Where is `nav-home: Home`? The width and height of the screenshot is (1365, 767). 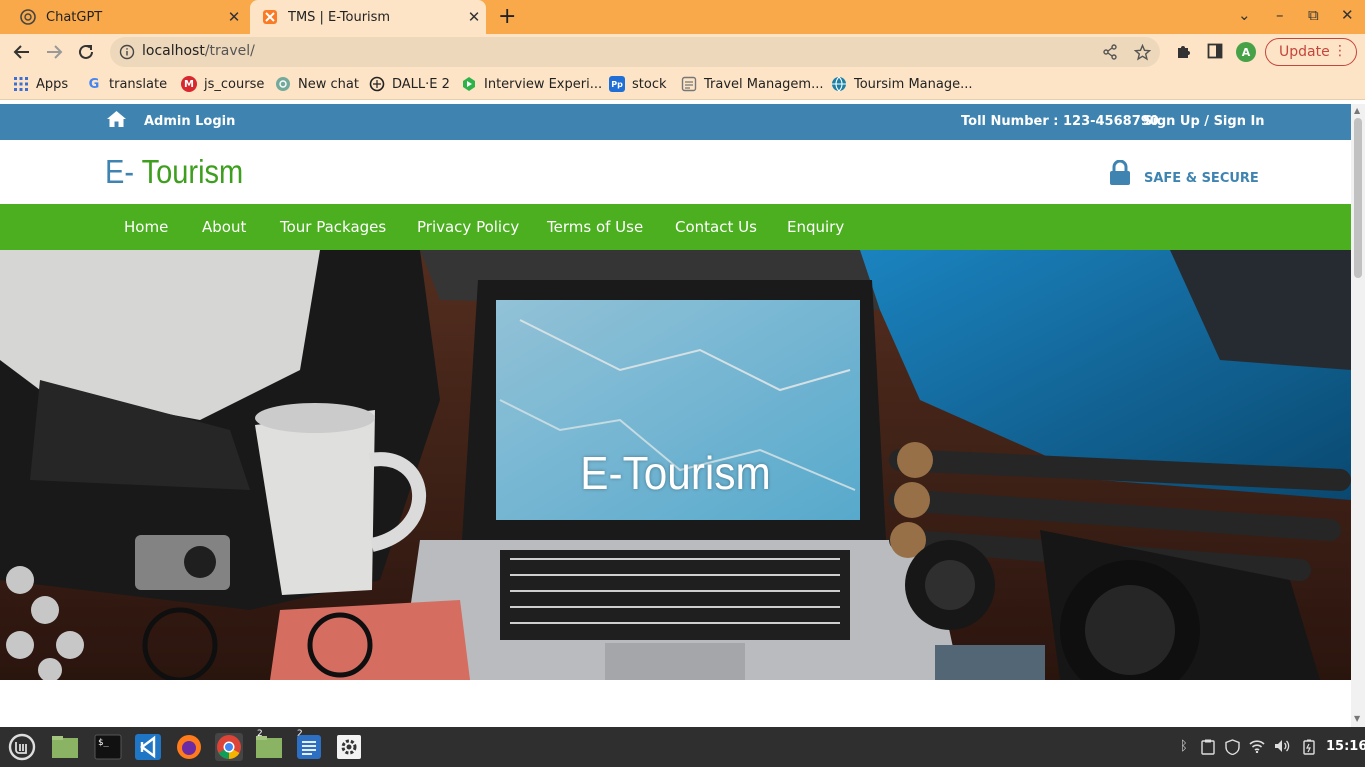 nav-home: Home is located at coordinates (146, 227).